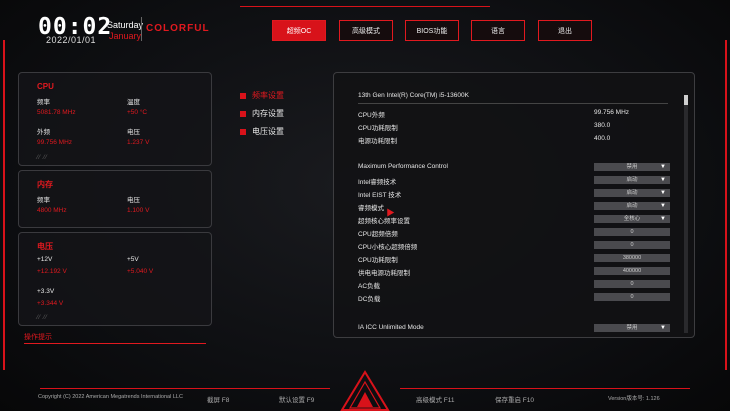  Describe the element at coordinates (218, 399) in the screenshot. I see `screenshot-key: 截屏 F8` at that location.